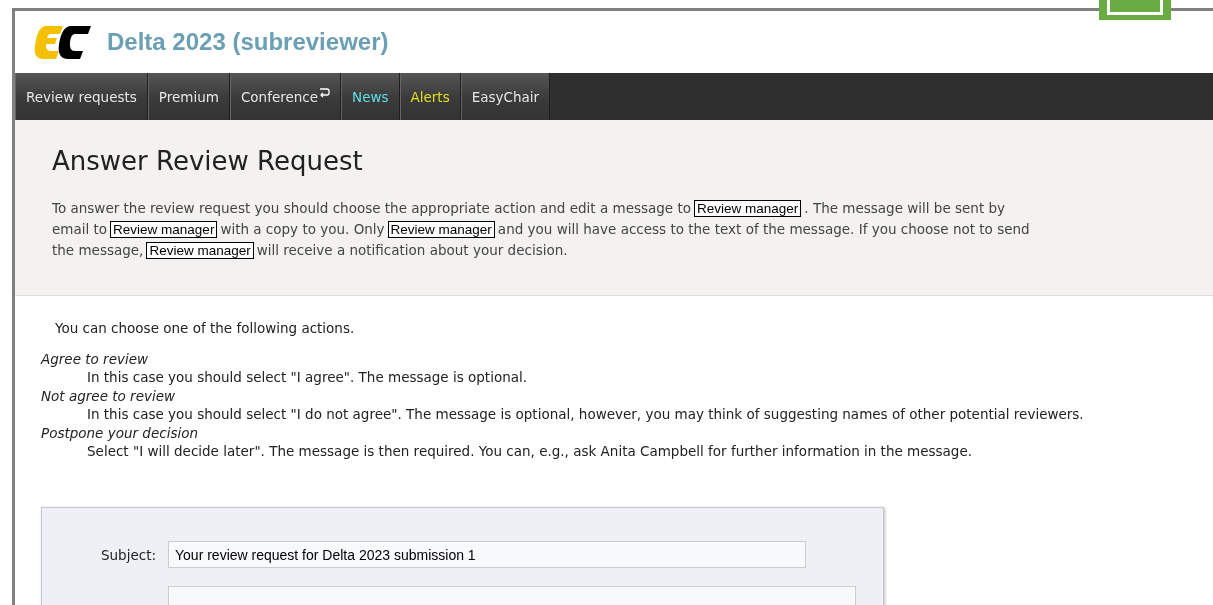  What do you see at coordinates (307, 377) in the screenshot?
I see `action-description: In this case you should select "I agree". The message is optional.` at bounding box center [307, 377].